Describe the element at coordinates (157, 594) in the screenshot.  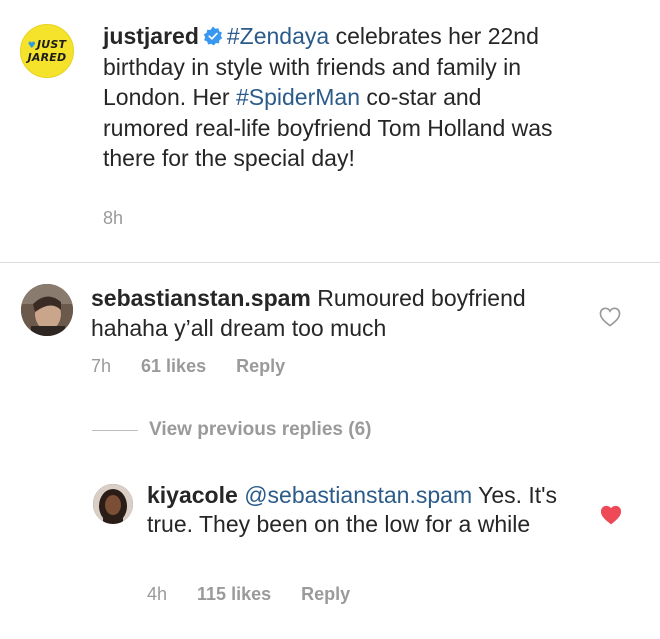
I see `reply-timestamp: 4h` at that location.